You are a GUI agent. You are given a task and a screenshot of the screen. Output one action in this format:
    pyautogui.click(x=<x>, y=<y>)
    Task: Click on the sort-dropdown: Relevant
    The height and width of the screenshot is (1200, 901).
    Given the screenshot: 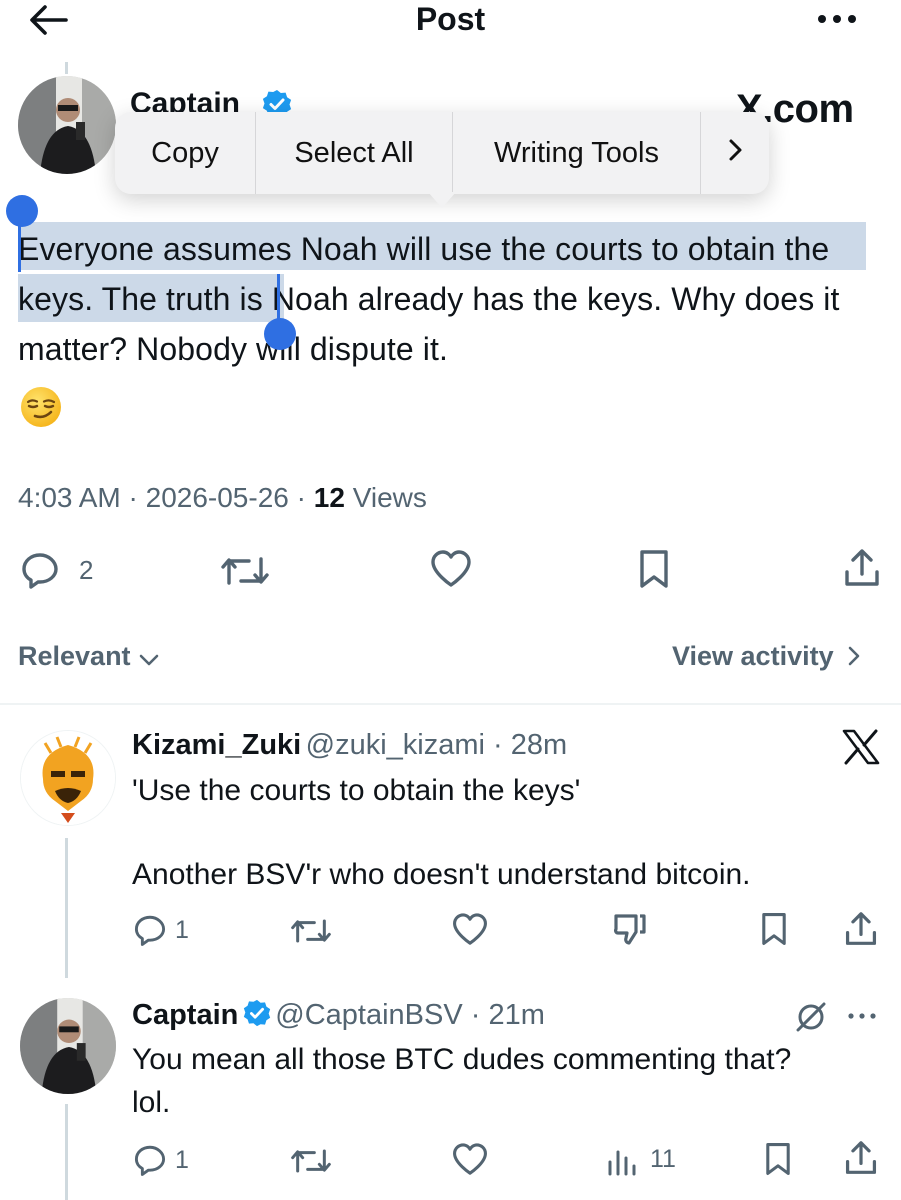 What is the action you would take?
    pyautogui.click(x=89, y=657)
    